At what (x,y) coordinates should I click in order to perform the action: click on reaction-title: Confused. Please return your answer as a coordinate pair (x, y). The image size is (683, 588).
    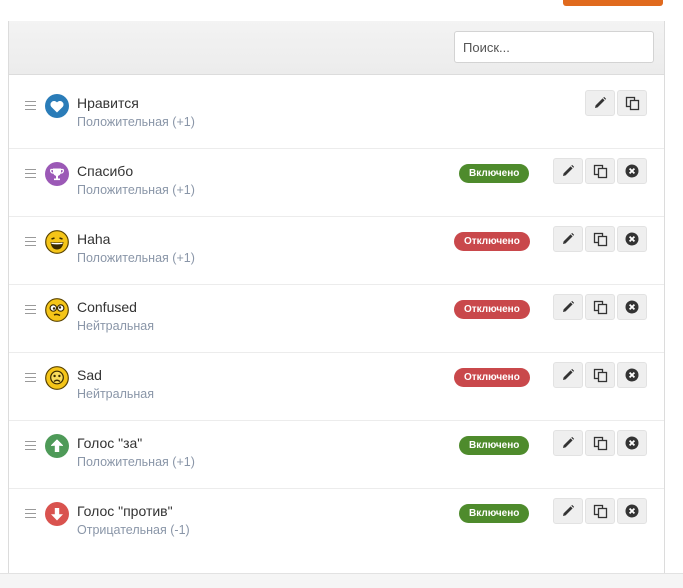
    Looking at the image, I should click on (107, 307).